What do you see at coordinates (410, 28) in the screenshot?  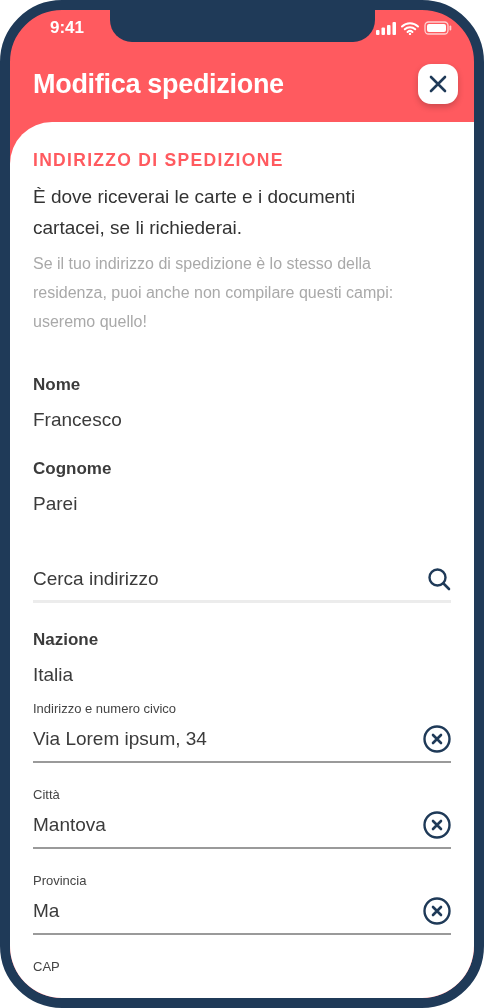 I see `wifi-icon` at bounding box center [410, 28].